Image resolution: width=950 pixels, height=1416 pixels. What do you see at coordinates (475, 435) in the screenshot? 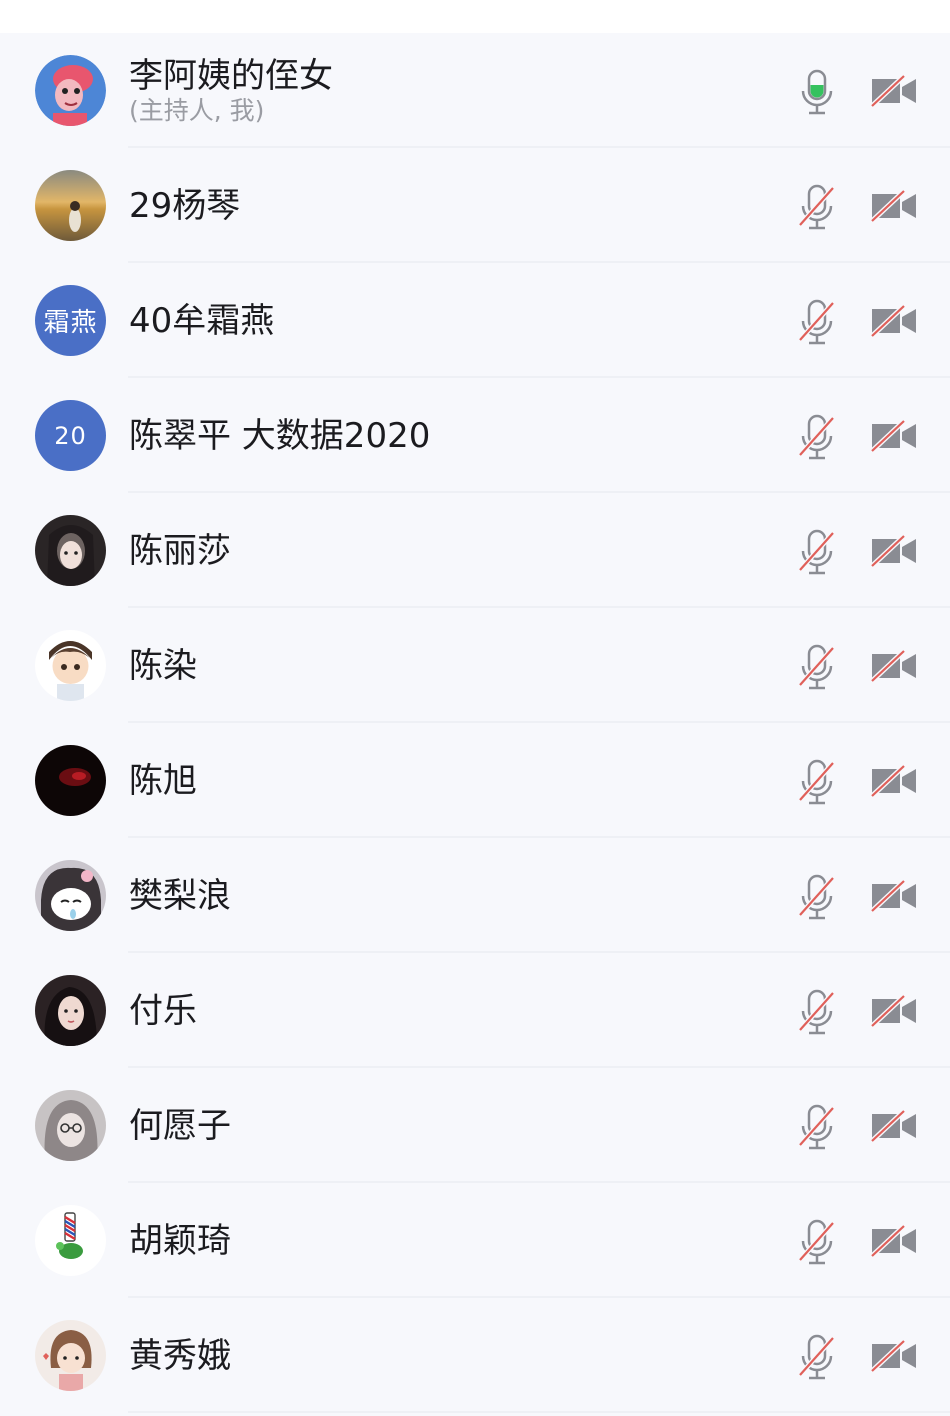
I see `participant-row: 20 陈翠平 大数据2020` at bounding box center [475, 435].